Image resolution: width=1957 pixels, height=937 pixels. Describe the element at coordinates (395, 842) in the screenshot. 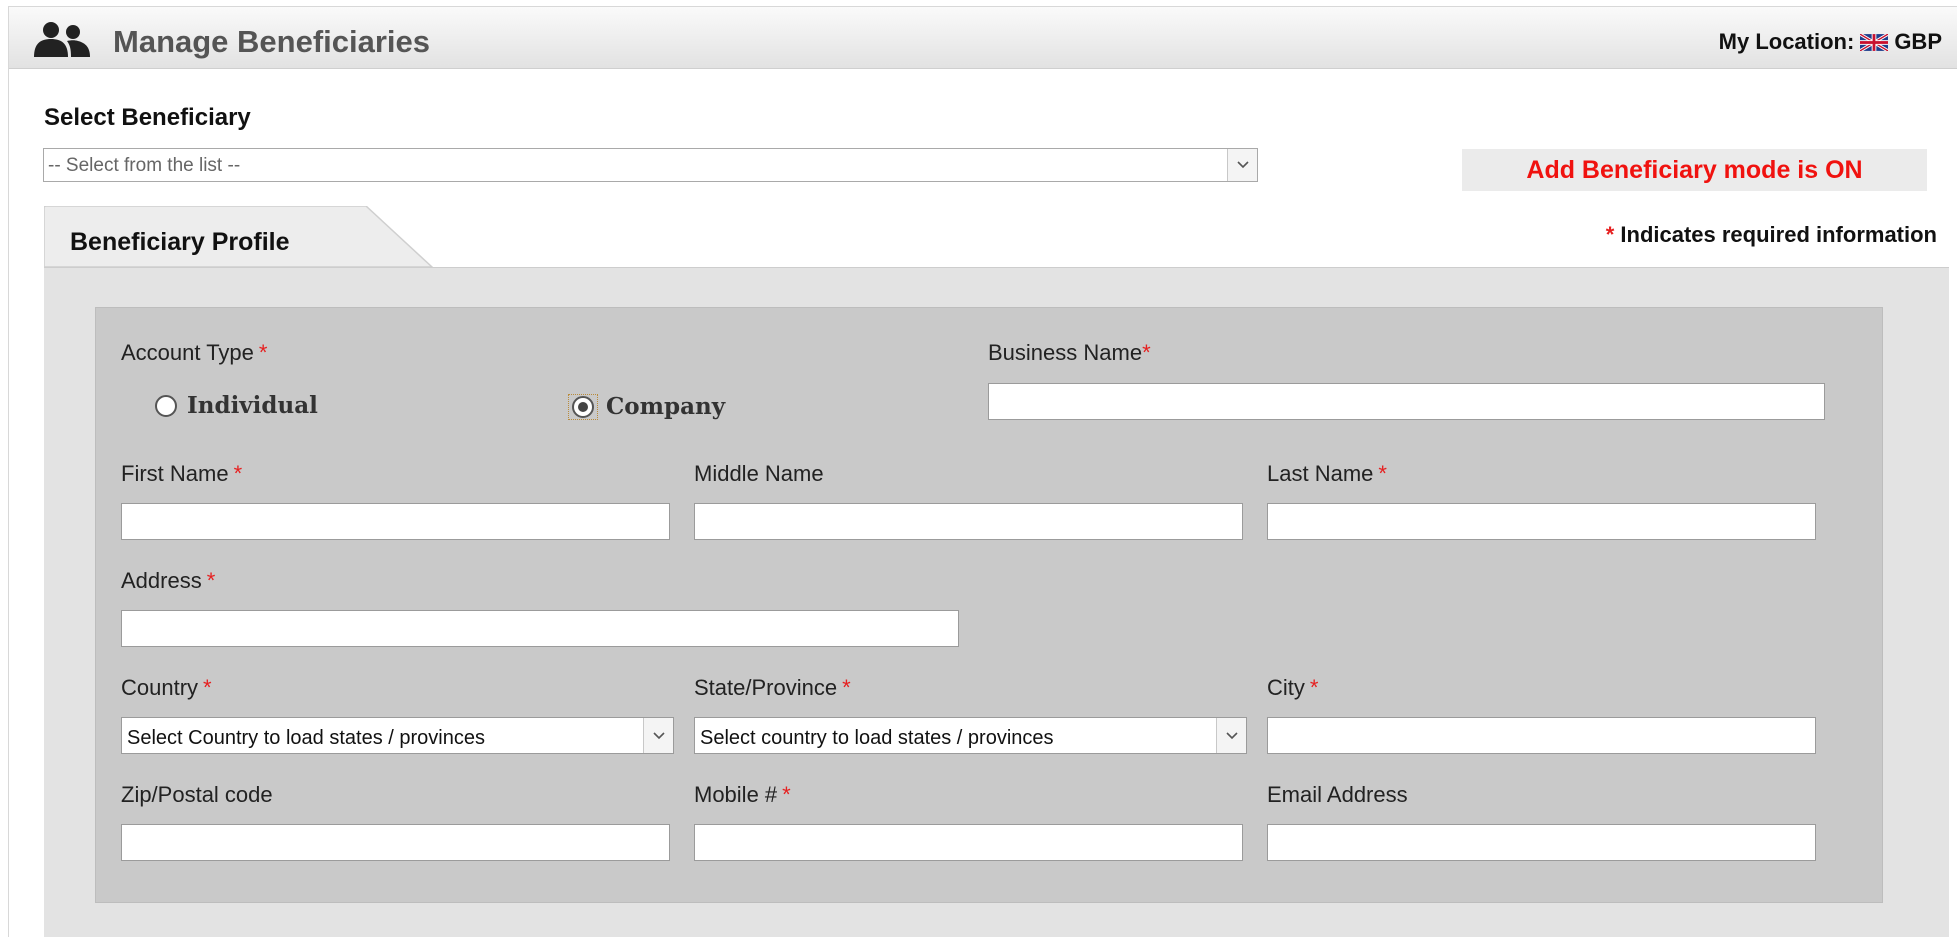

I see `zip-input` at that location.